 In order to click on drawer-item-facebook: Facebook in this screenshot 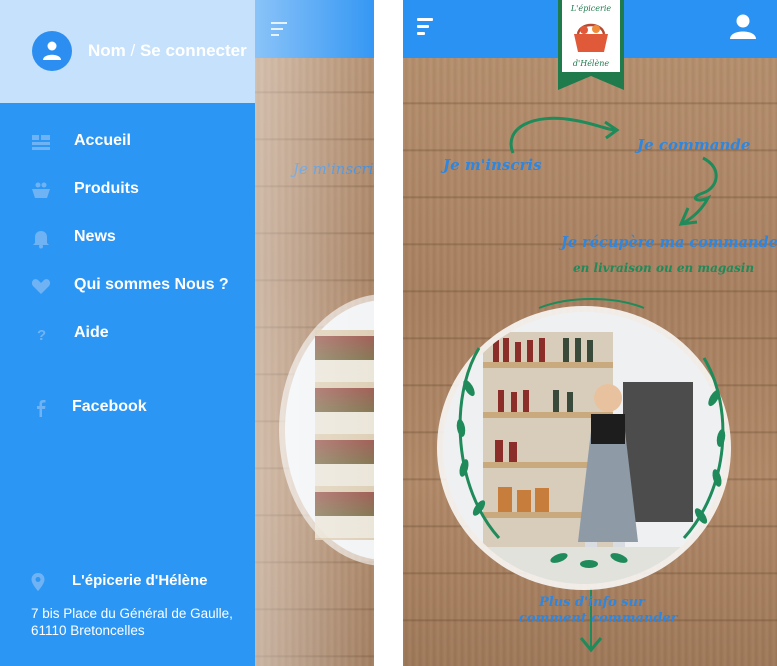, I will do `click(127, 408)`.